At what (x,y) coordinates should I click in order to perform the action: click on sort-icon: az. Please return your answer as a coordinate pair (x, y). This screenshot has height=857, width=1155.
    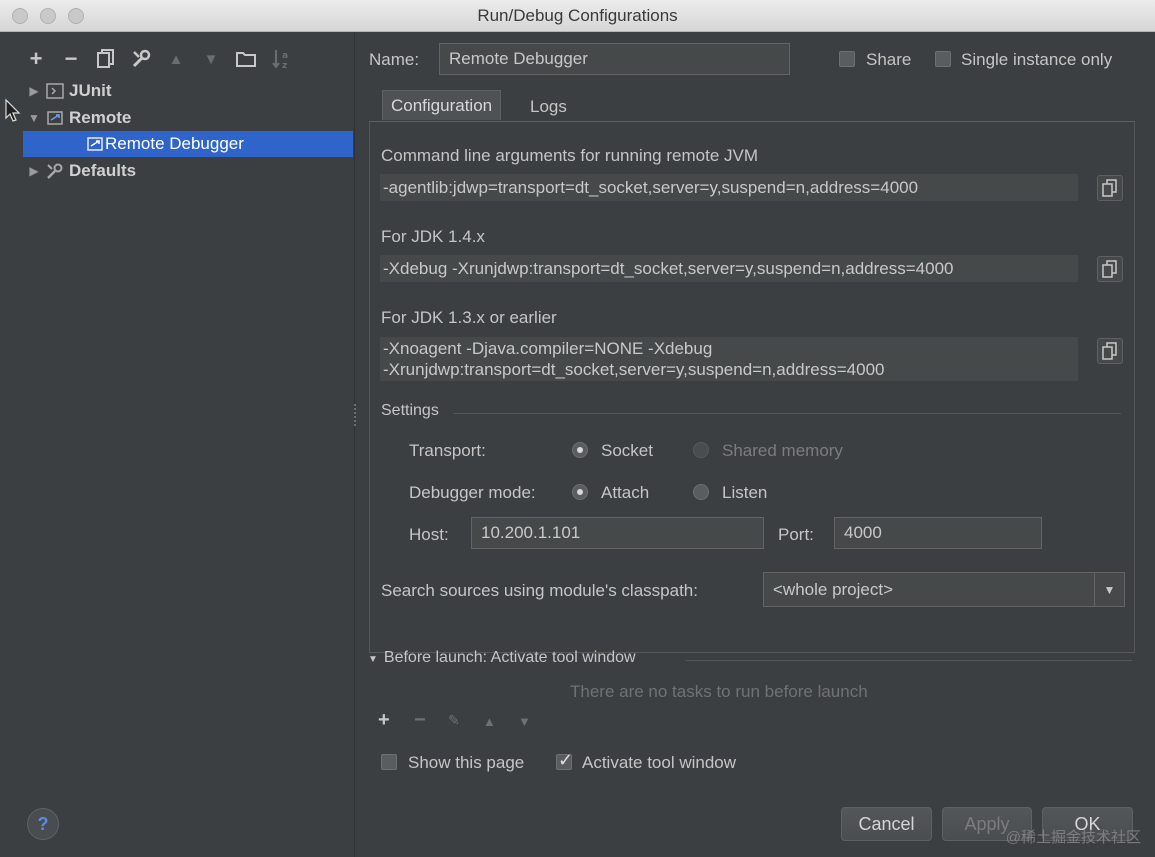
    Looking at the image, I should click on (281, 59).